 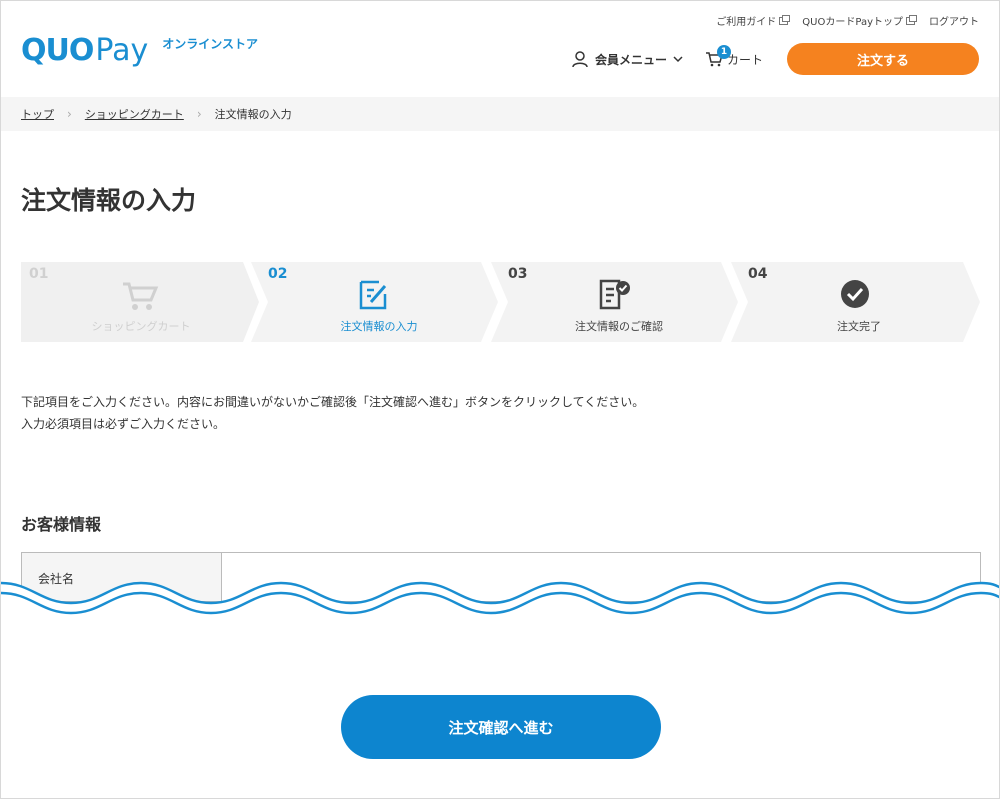 What do you see at coordinates (723, 51) in the screenshot?
I see `cart-count-badge: 1` at bounding box center [723, 51].